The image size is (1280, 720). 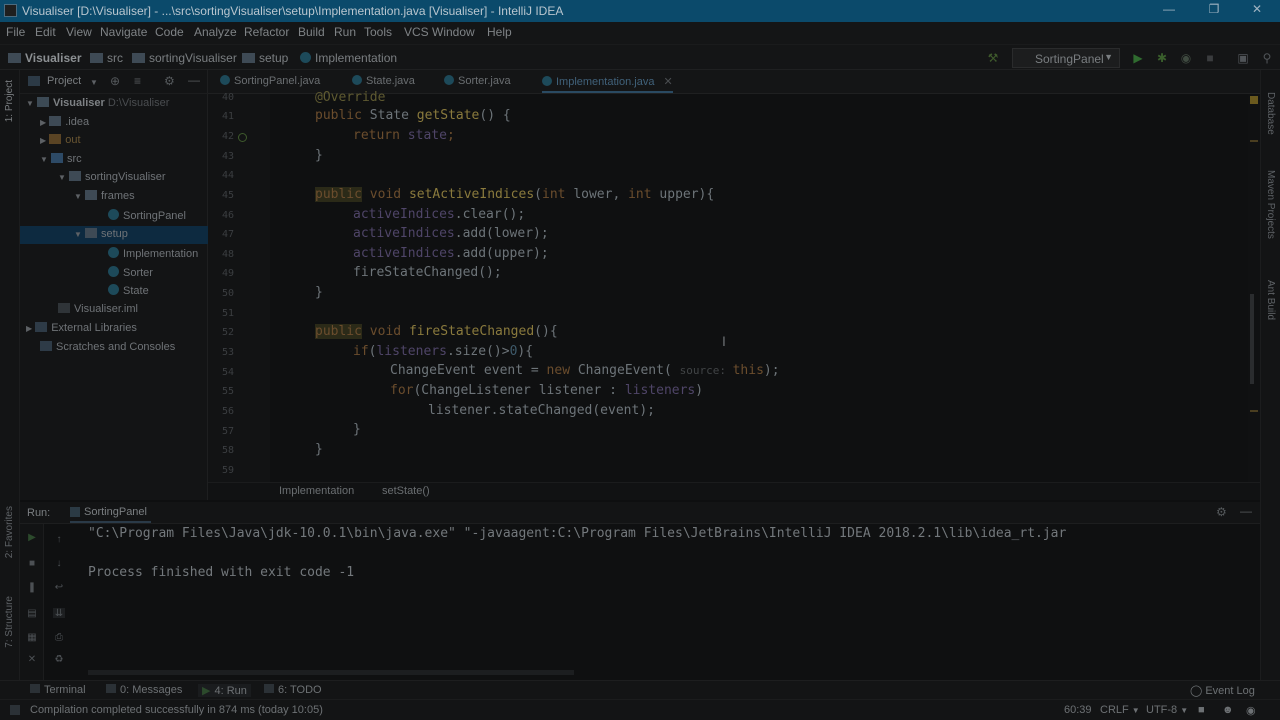 I want to click on nav-crumb-setup: setup, so click(x=265, y=58).